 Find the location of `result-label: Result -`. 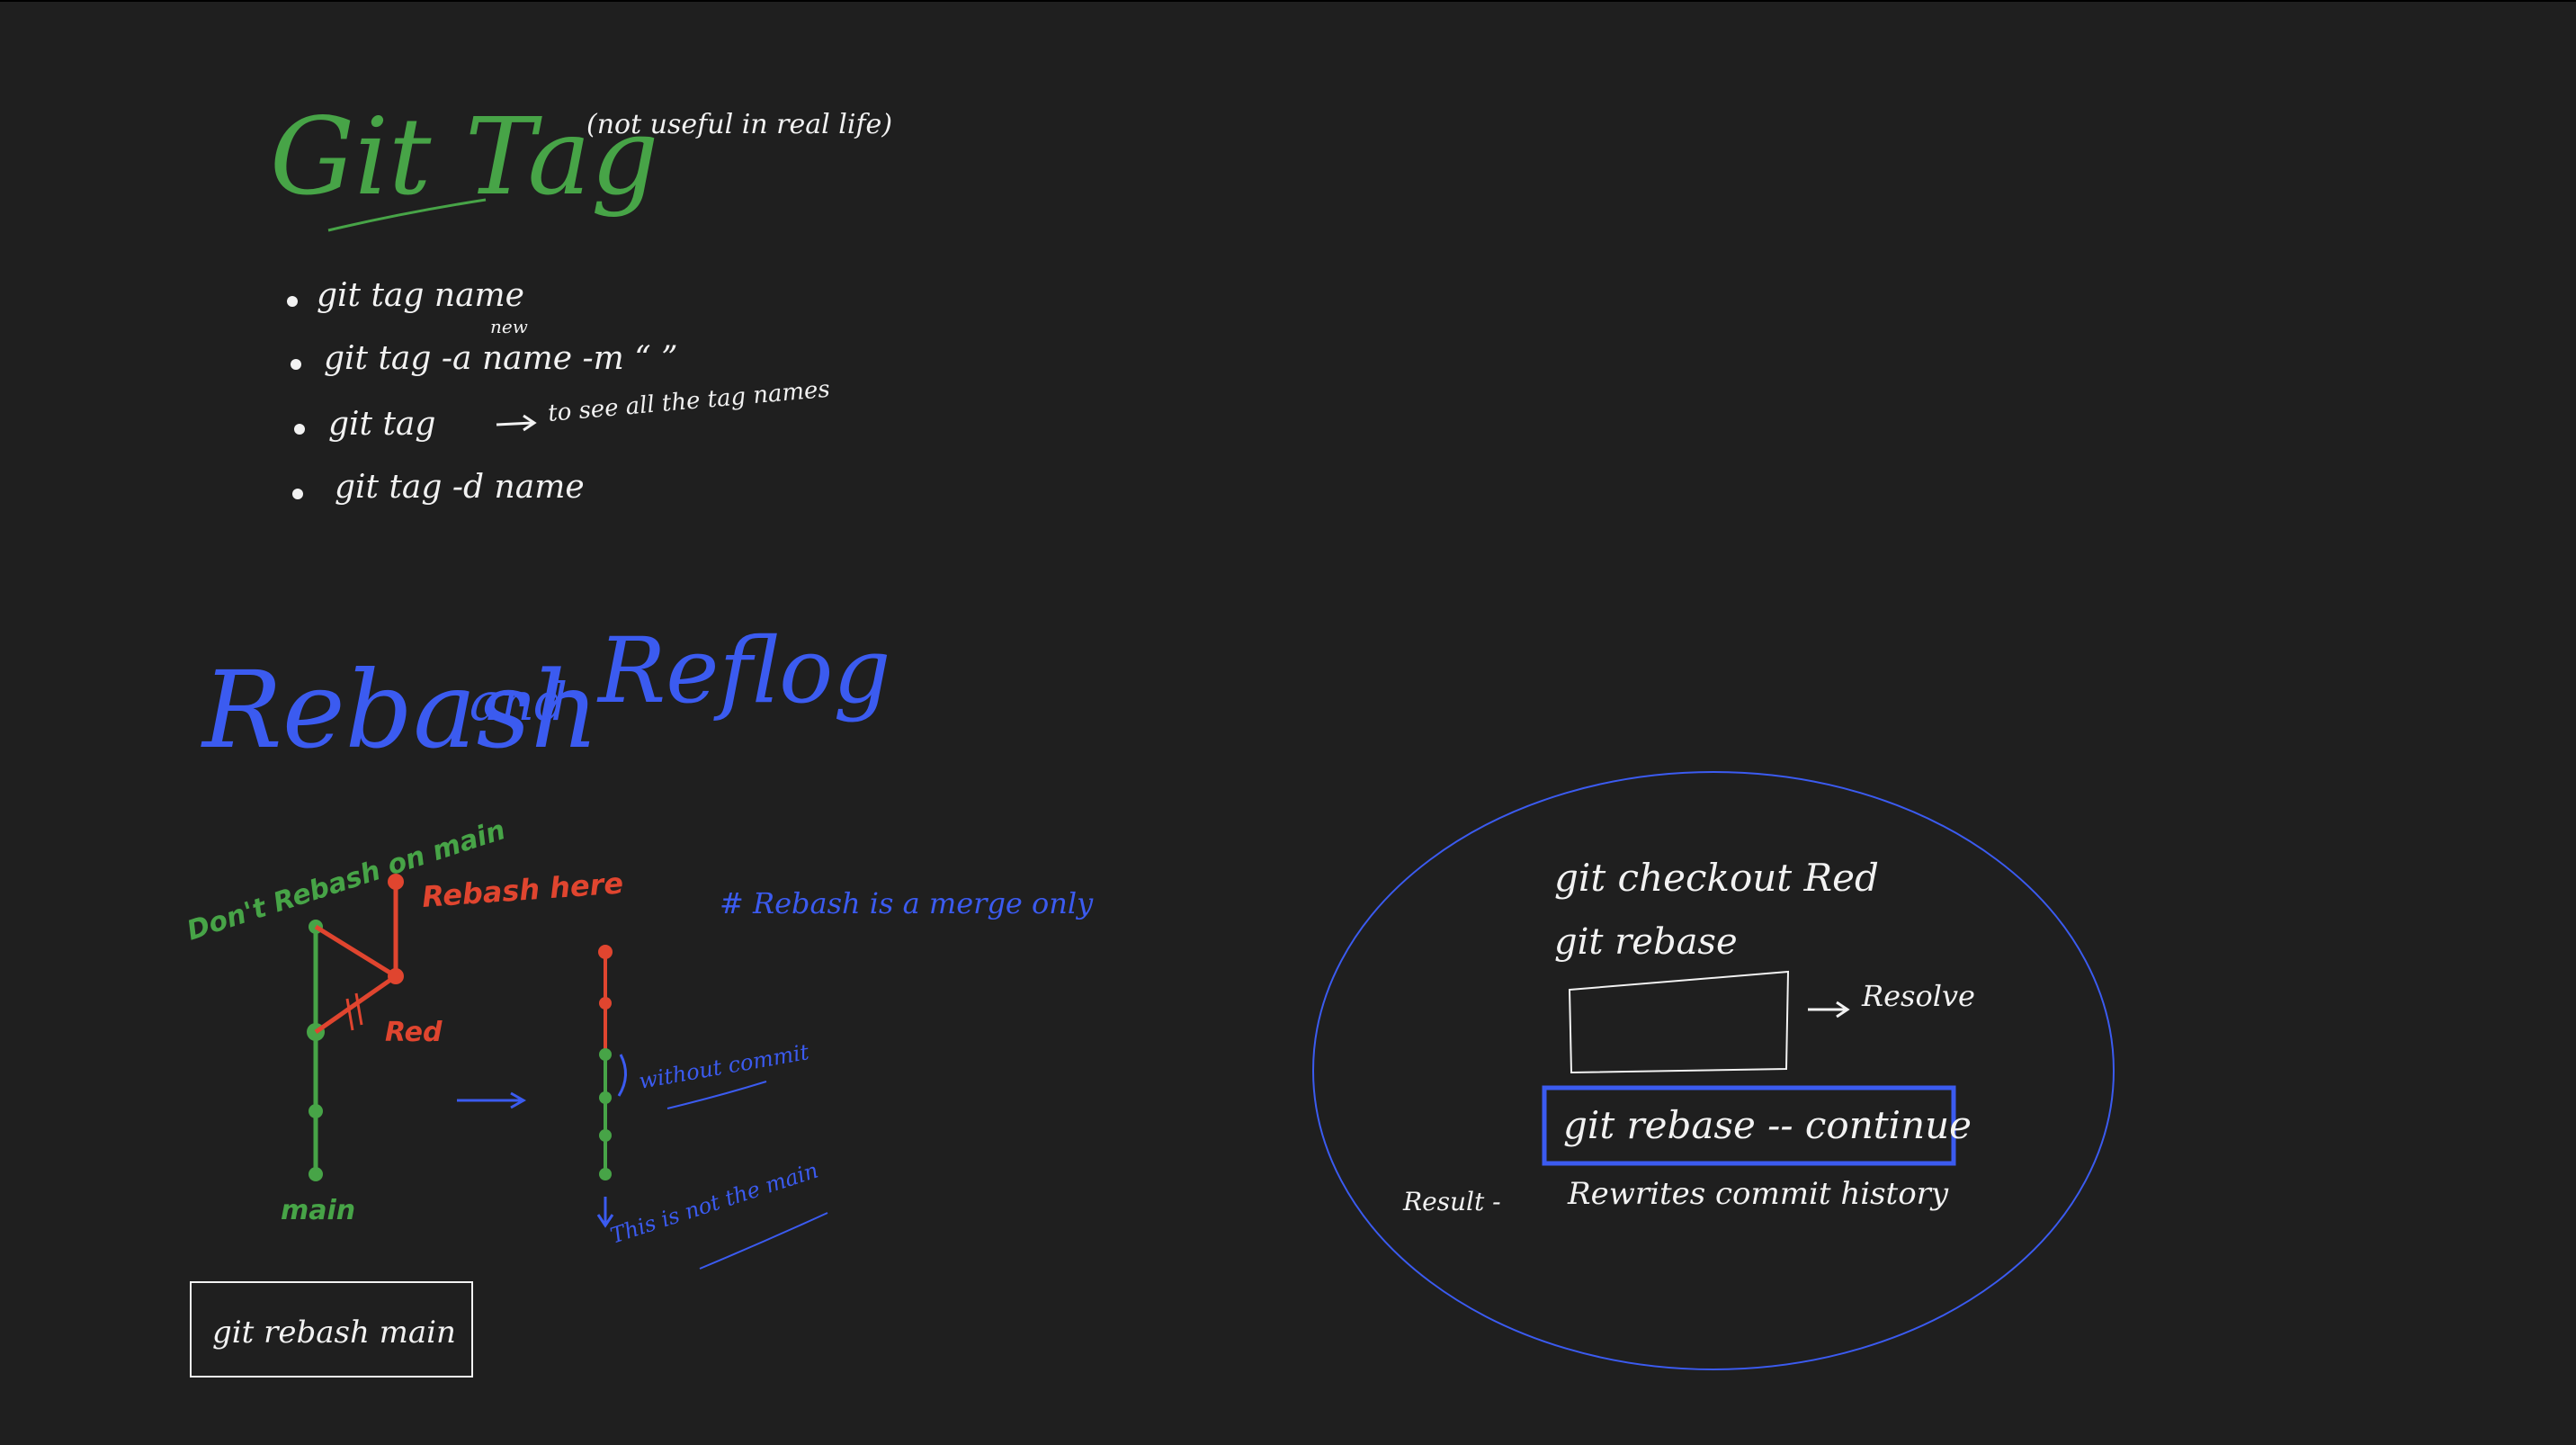

result-label: Result - is located at coordinates (1451, 1201).